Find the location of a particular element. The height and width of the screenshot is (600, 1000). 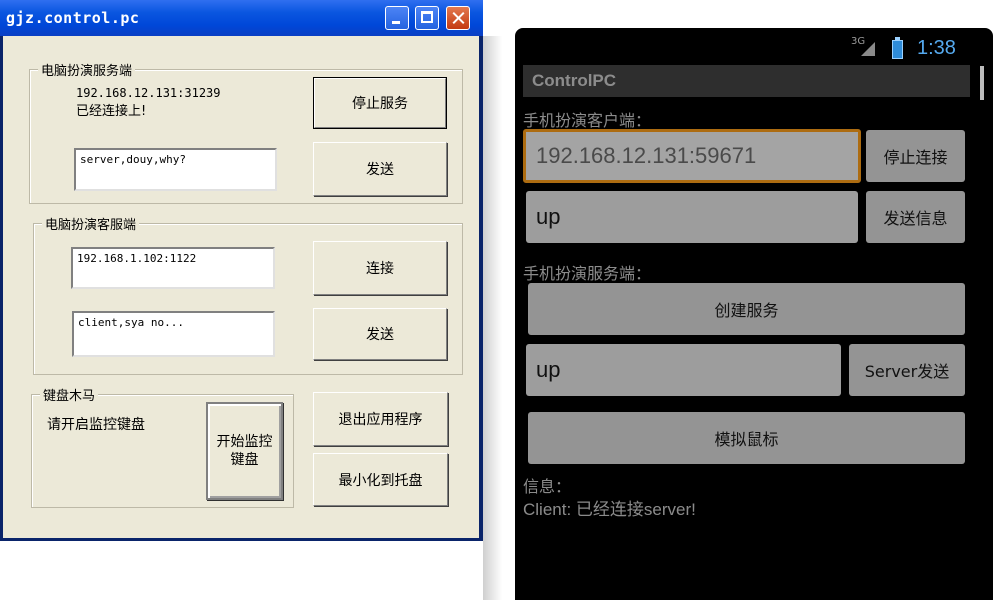

info-label: 信息： is located at coordinates (547, 486).